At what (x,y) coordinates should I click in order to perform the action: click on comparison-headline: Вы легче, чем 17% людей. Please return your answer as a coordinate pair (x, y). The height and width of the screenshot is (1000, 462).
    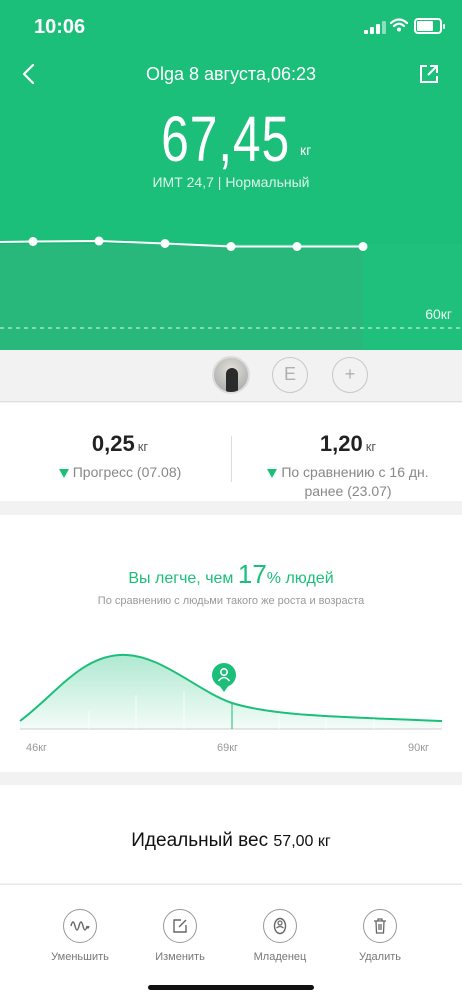
    Looking at the image, I should click on (231, 574).